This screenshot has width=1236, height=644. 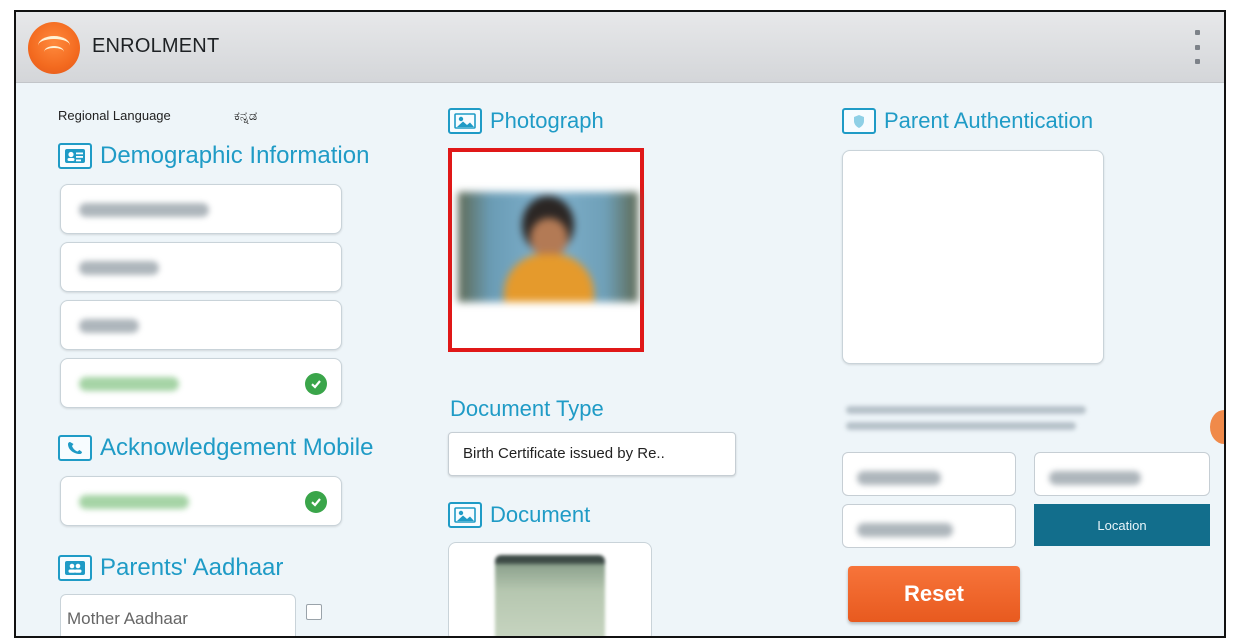 I want to click on document-type-label: Document Type, so click(x=527, y=408).